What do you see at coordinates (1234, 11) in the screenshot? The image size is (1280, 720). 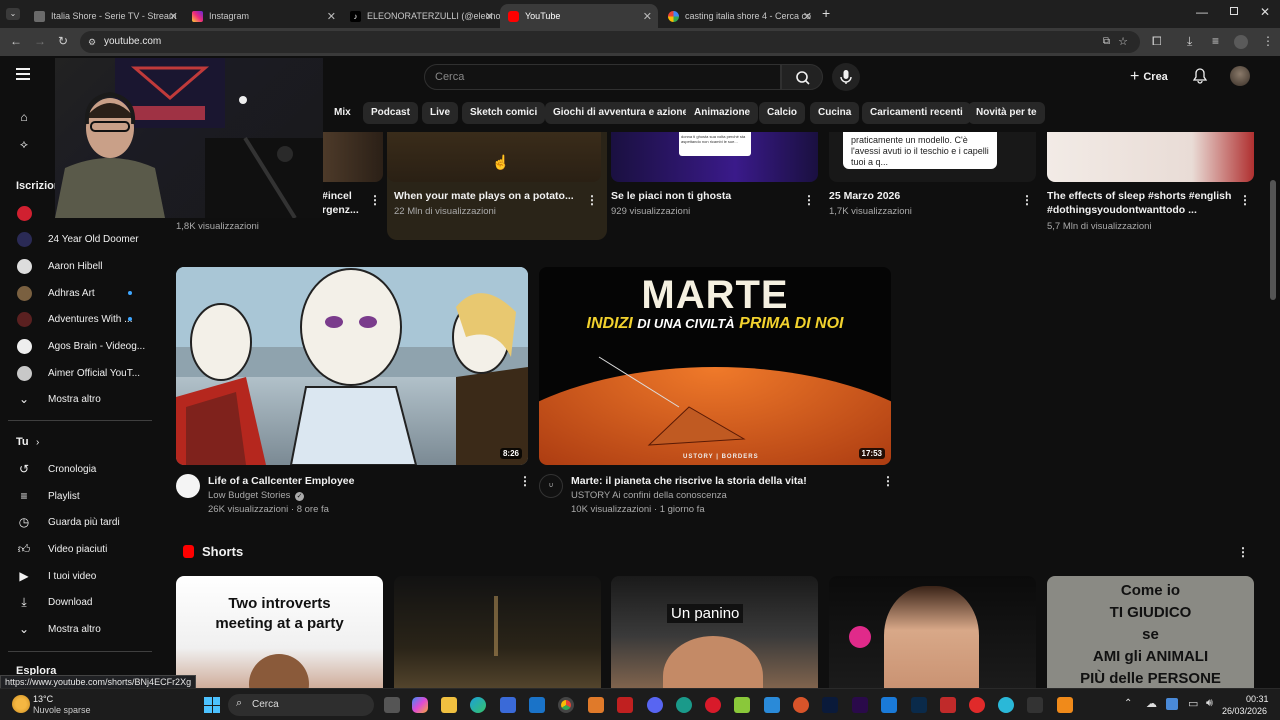 I see `restore-window-icon` at bounding box center [1234, 11].